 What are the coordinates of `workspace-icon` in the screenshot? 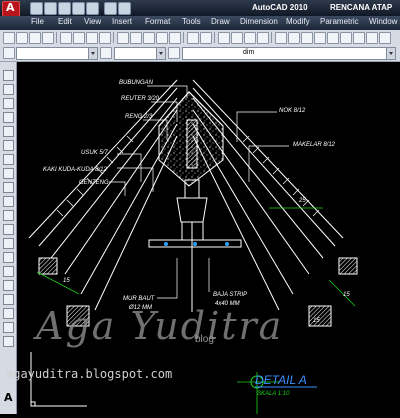 It's located at (9, 53).